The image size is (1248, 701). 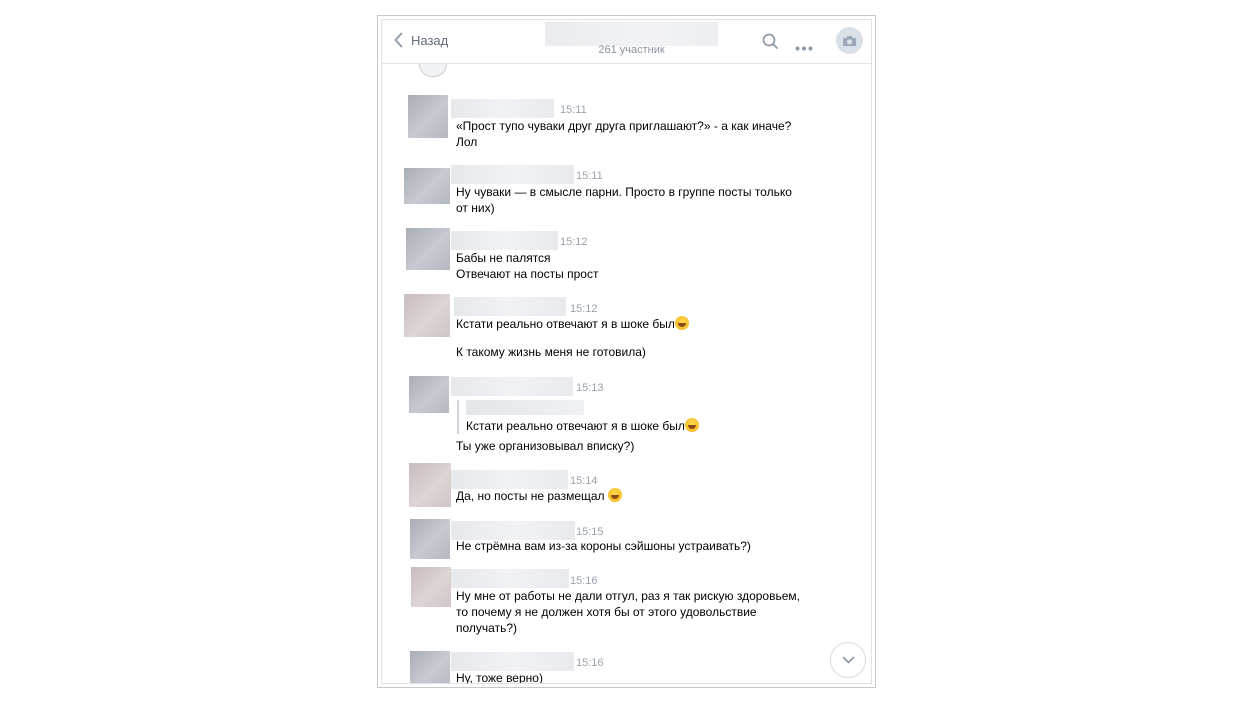 I want to click on more-horizontal-icon, so click(x=804, y=48).